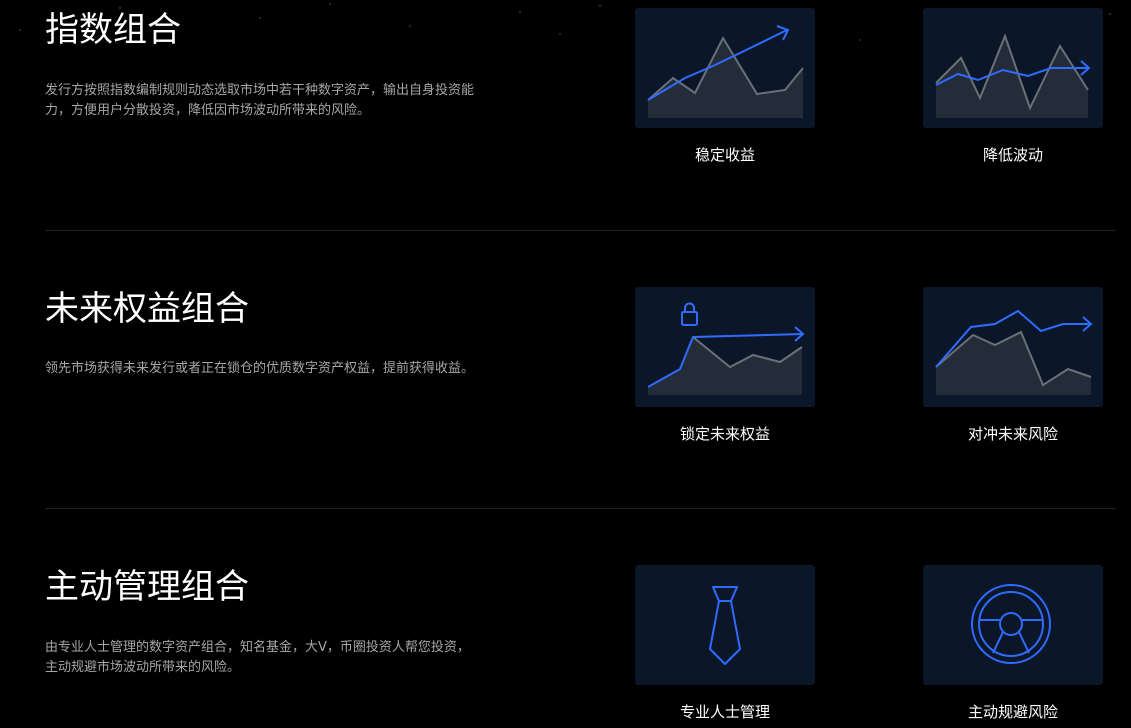  What do you see at coordinates (1012, 155) in the screenshot?
I see `card-label: 降低波动` at bounding box center [1012, 155].